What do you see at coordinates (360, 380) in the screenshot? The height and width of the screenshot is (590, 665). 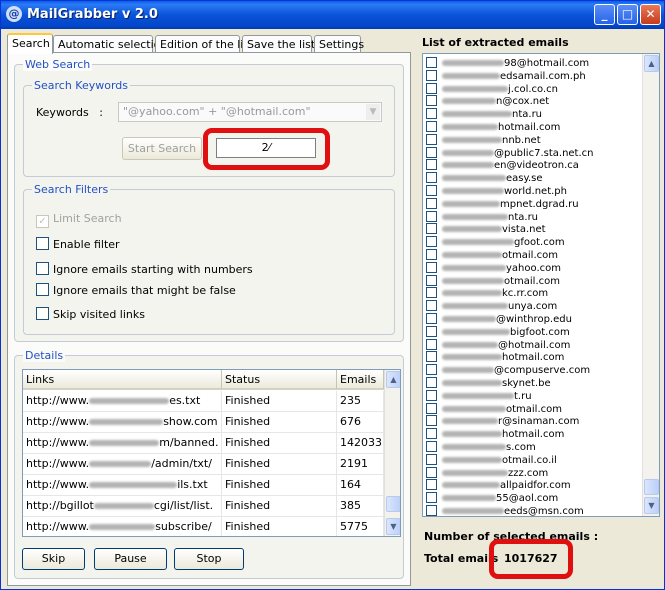 I see `column-header-emails: Emails` at bounding box center [360, 380].